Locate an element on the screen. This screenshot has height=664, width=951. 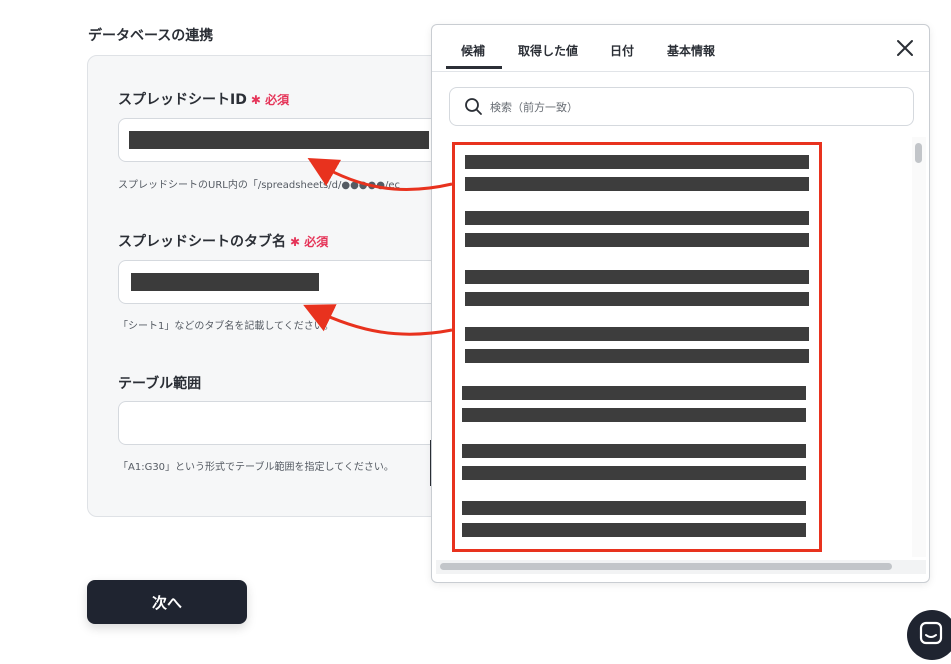
tab-name-input is located at coordinates (298, 282).